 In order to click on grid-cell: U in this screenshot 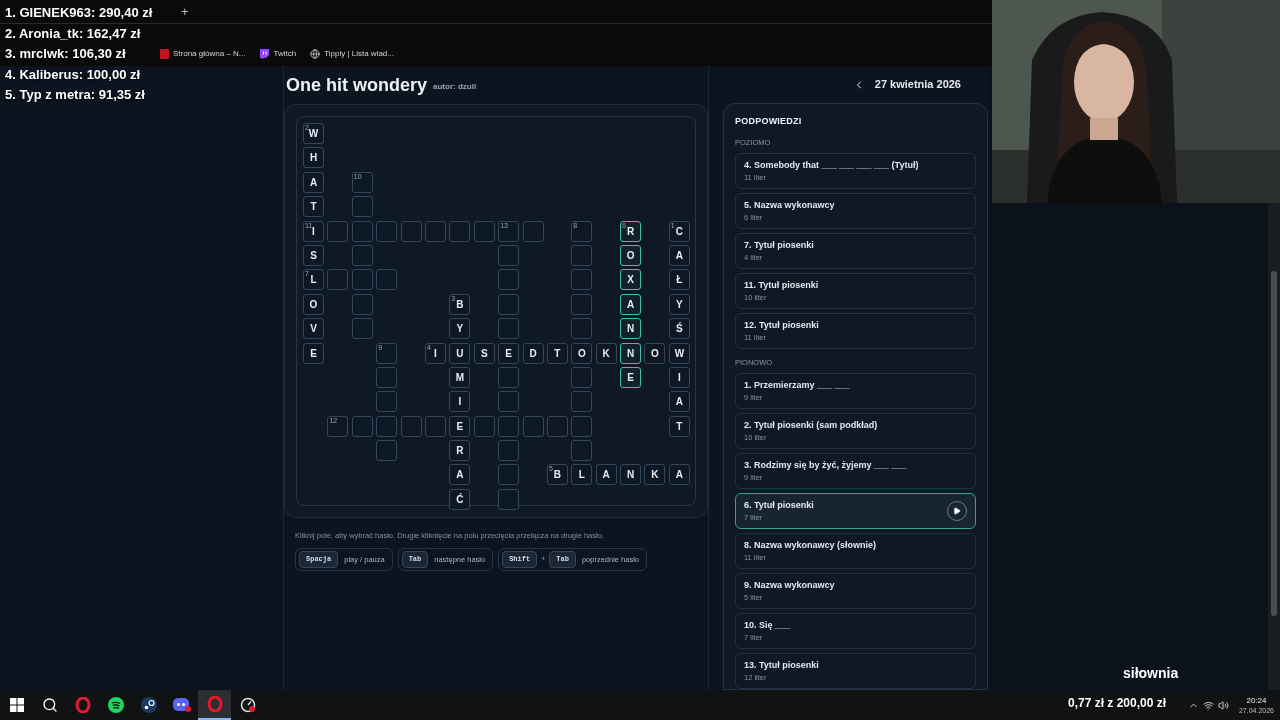, I will do `click(460, 353)`.